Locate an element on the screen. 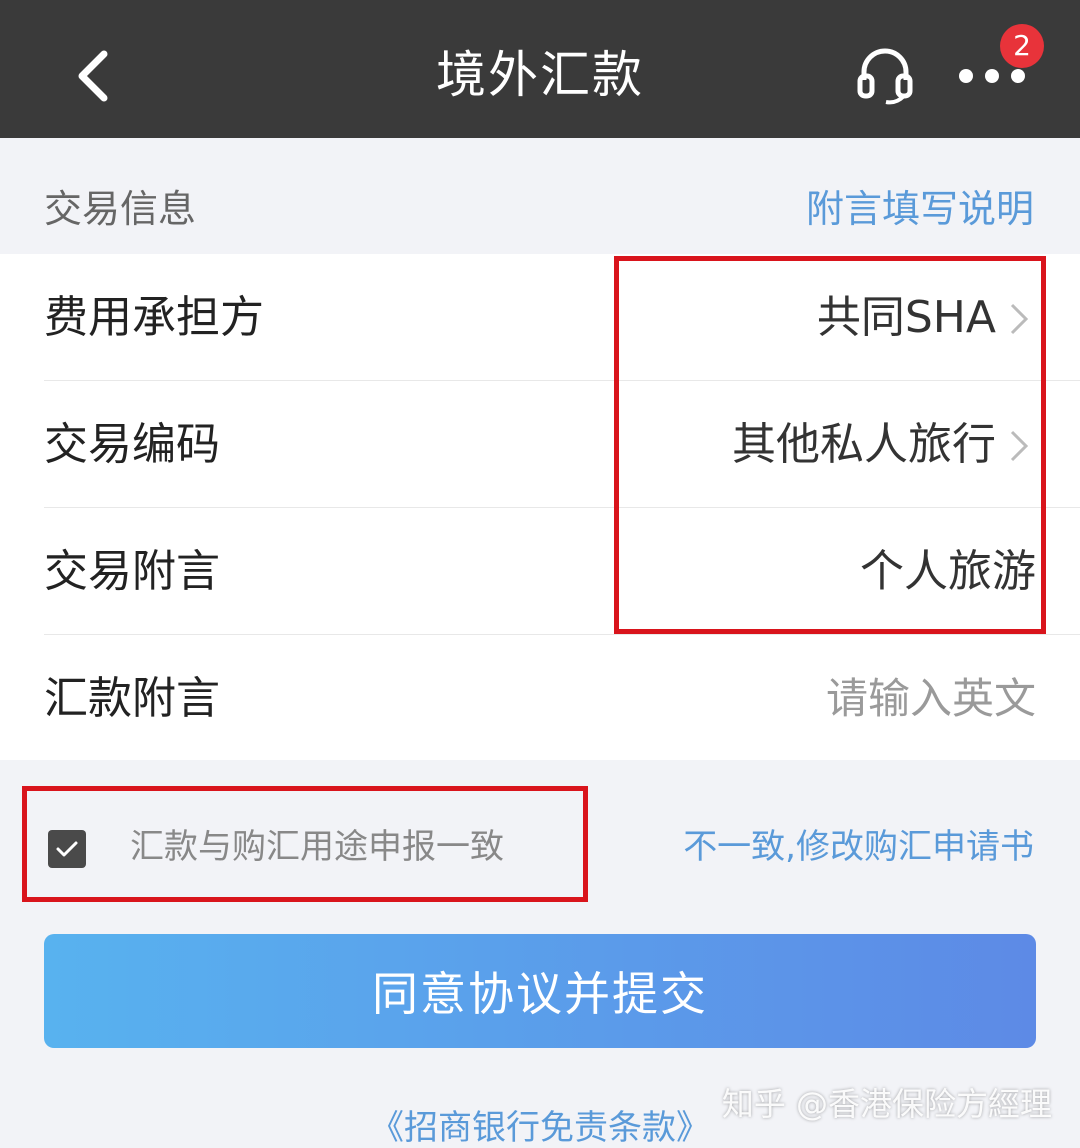  declaration-checkbox is located at coordinates (67, 849).